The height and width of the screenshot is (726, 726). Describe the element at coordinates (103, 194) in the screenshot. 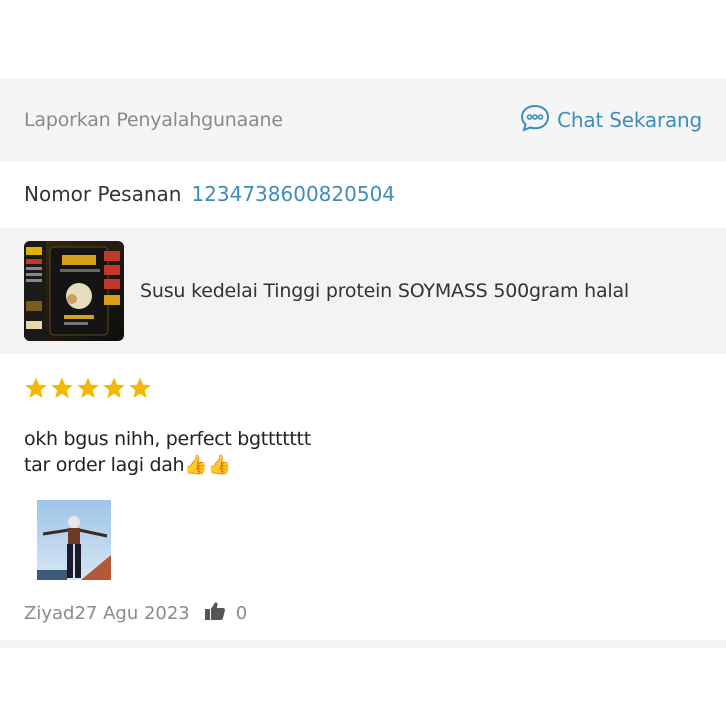

I see `order-number-label: Nomor Pesanan` at that location.